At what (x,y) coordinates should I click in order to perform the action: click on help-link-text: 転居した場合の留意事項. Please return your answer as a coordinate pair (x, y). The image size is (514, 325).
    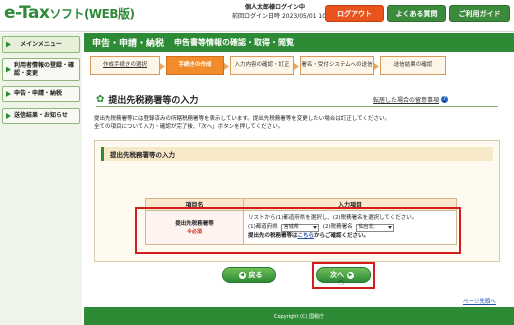
    Looking at the image, I should click on (406, 100).